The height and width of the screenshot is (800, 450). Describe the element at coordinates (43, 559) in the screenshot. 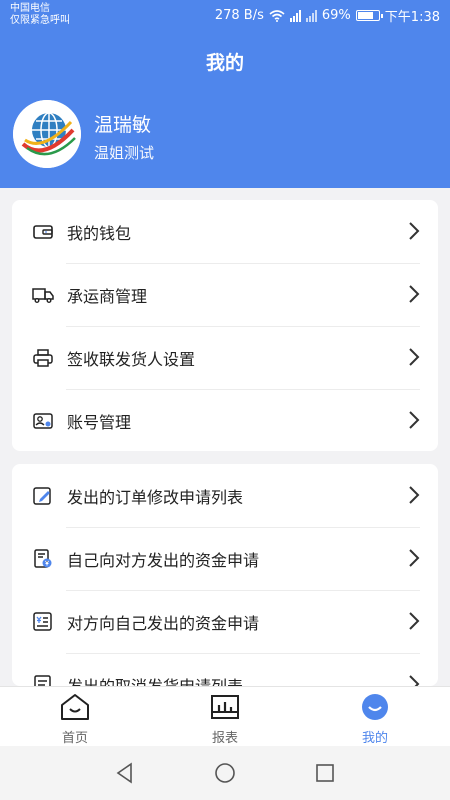

I see `document-yen-icon` at that location.